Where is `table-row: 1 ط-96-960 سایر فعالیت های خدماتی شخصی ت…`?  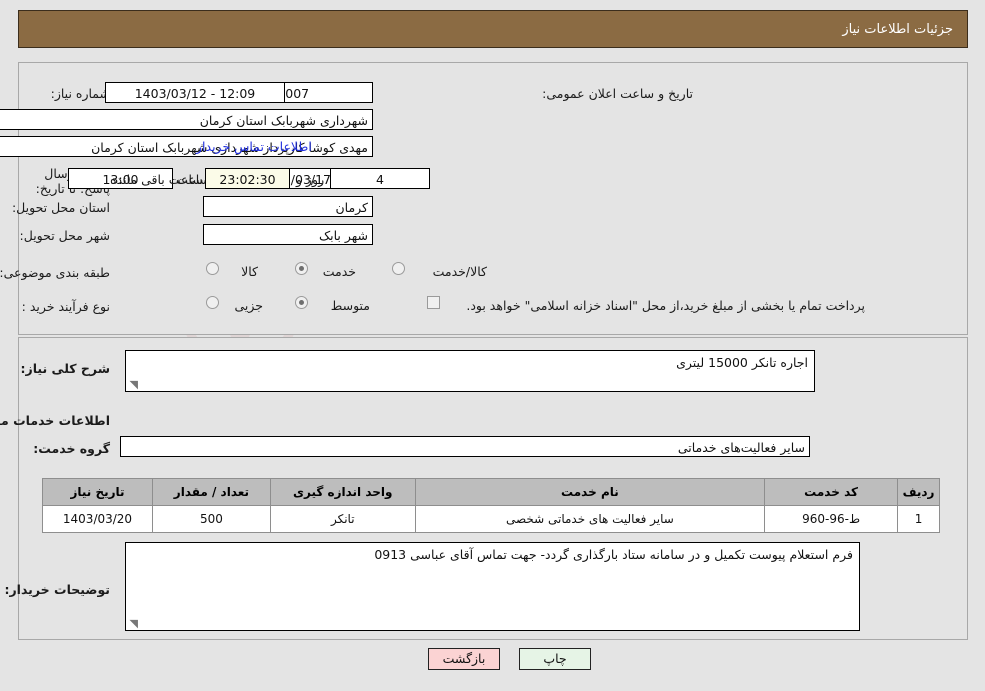
table-row: 1 ط-96-960 سایر فعالیت های خدماتی شخصی ت… is located at coordinates (491, 519).